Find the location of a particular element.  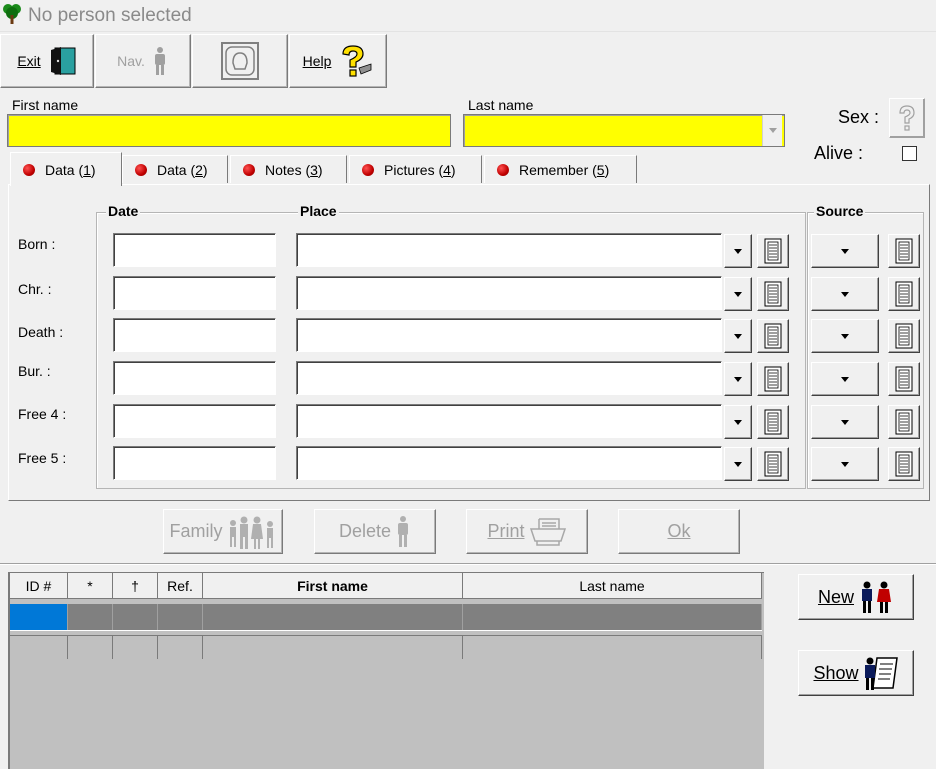

last-name-combo is located at coordinates (624, 130).